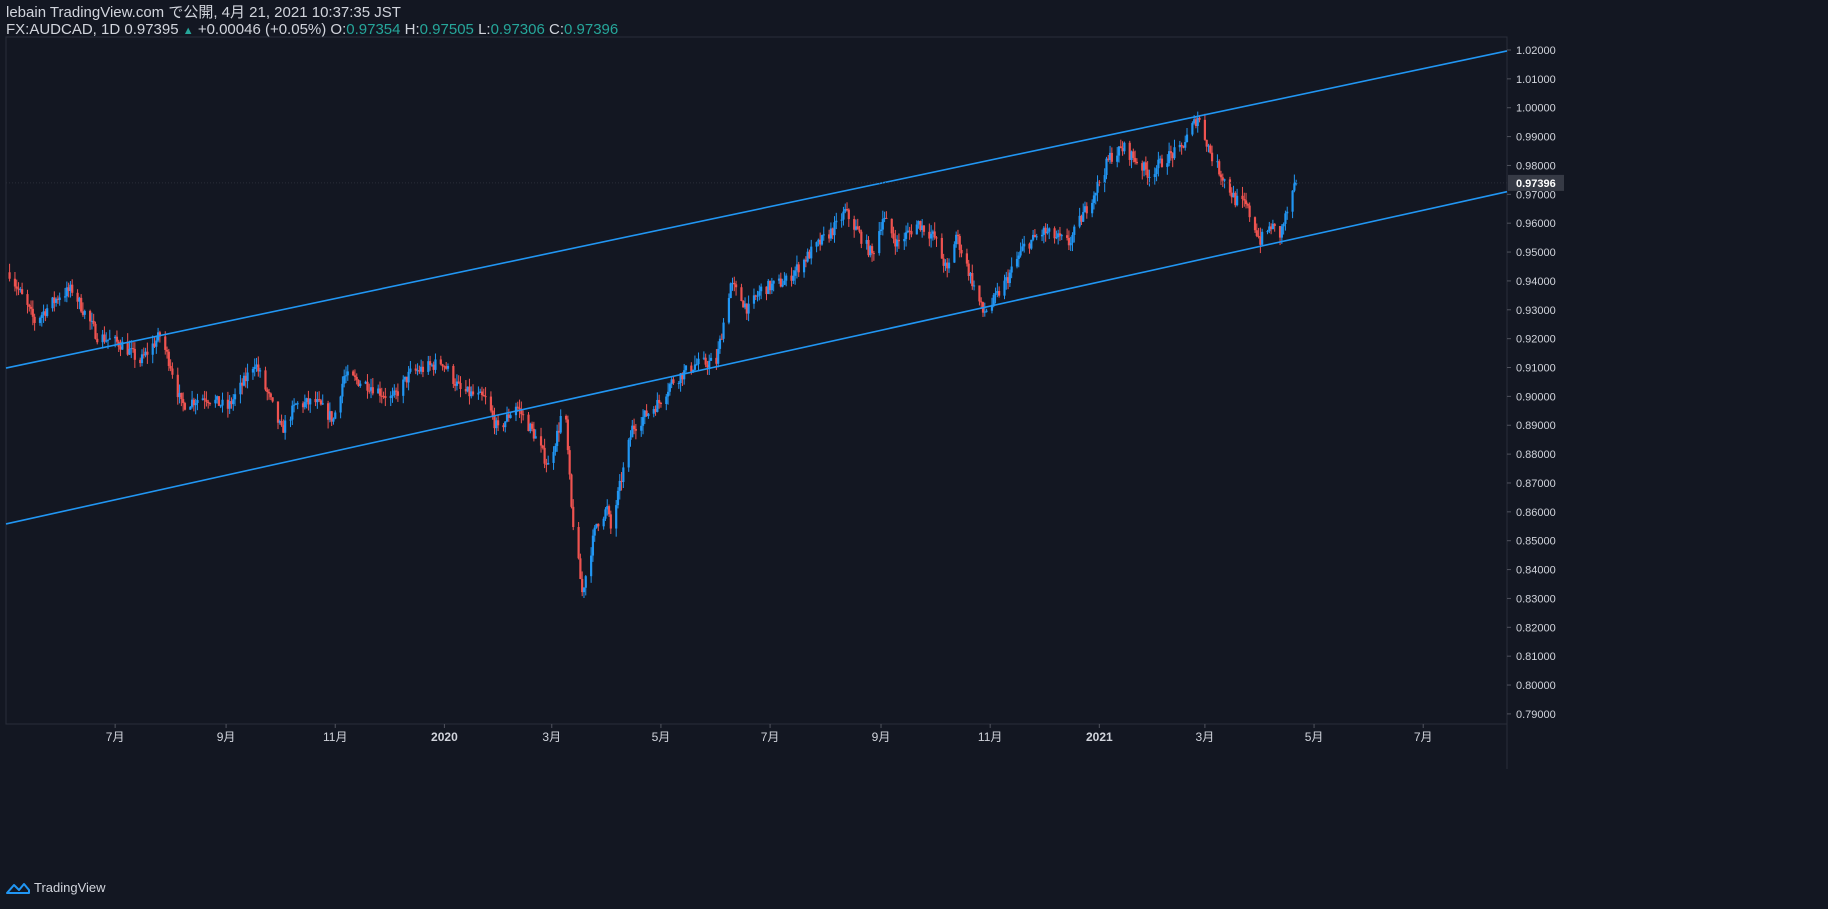  What do you see at coordinates (1099, 737) in the screenshot?
I see `x-tick-label: 2021` at bounding box center [1099, 737].